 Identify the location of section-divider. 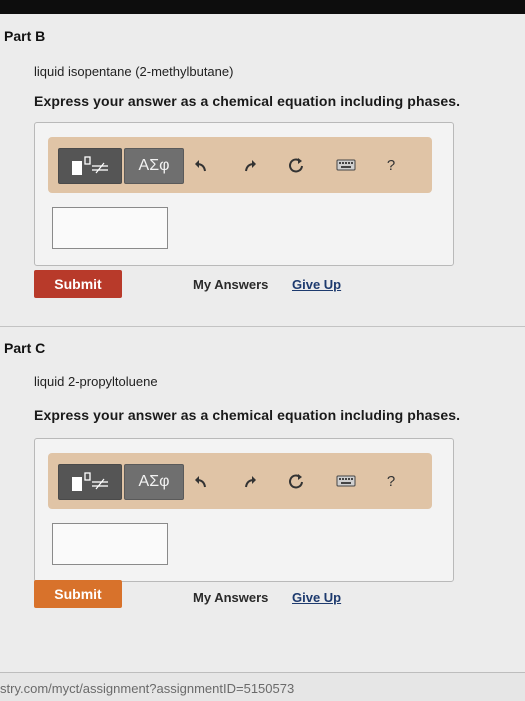
(262, 326).